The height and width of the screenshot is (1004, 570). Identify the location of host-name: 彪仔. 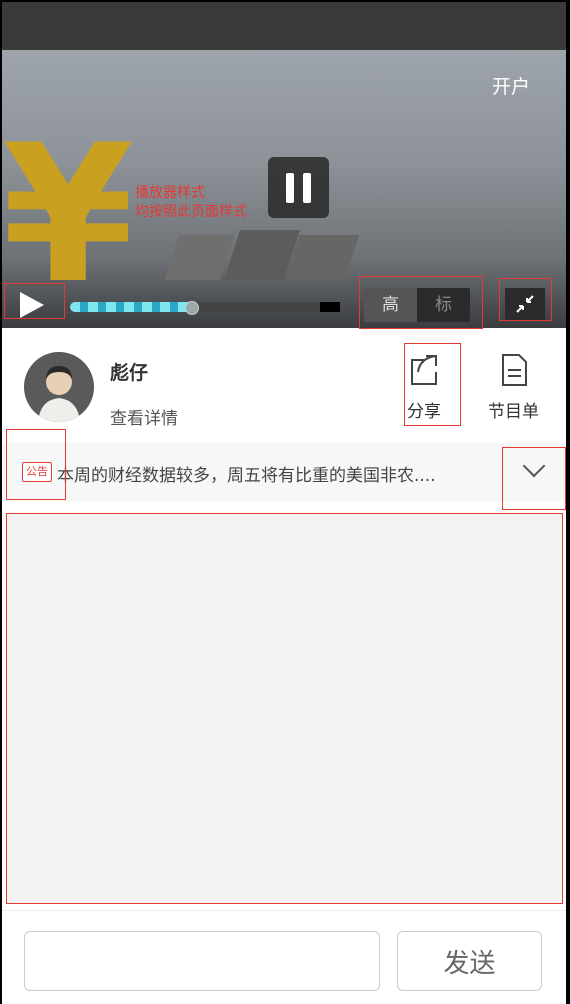
(129, 373).